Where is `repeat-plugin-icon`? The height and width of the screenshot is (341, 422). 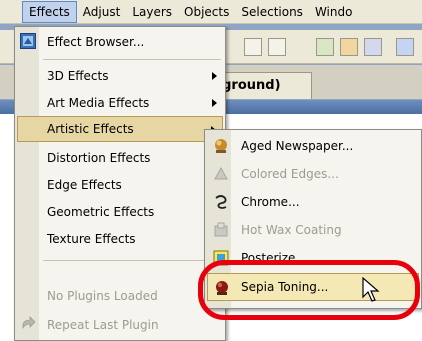
repeat-plugin-icon is located at coordinates (29, 323).